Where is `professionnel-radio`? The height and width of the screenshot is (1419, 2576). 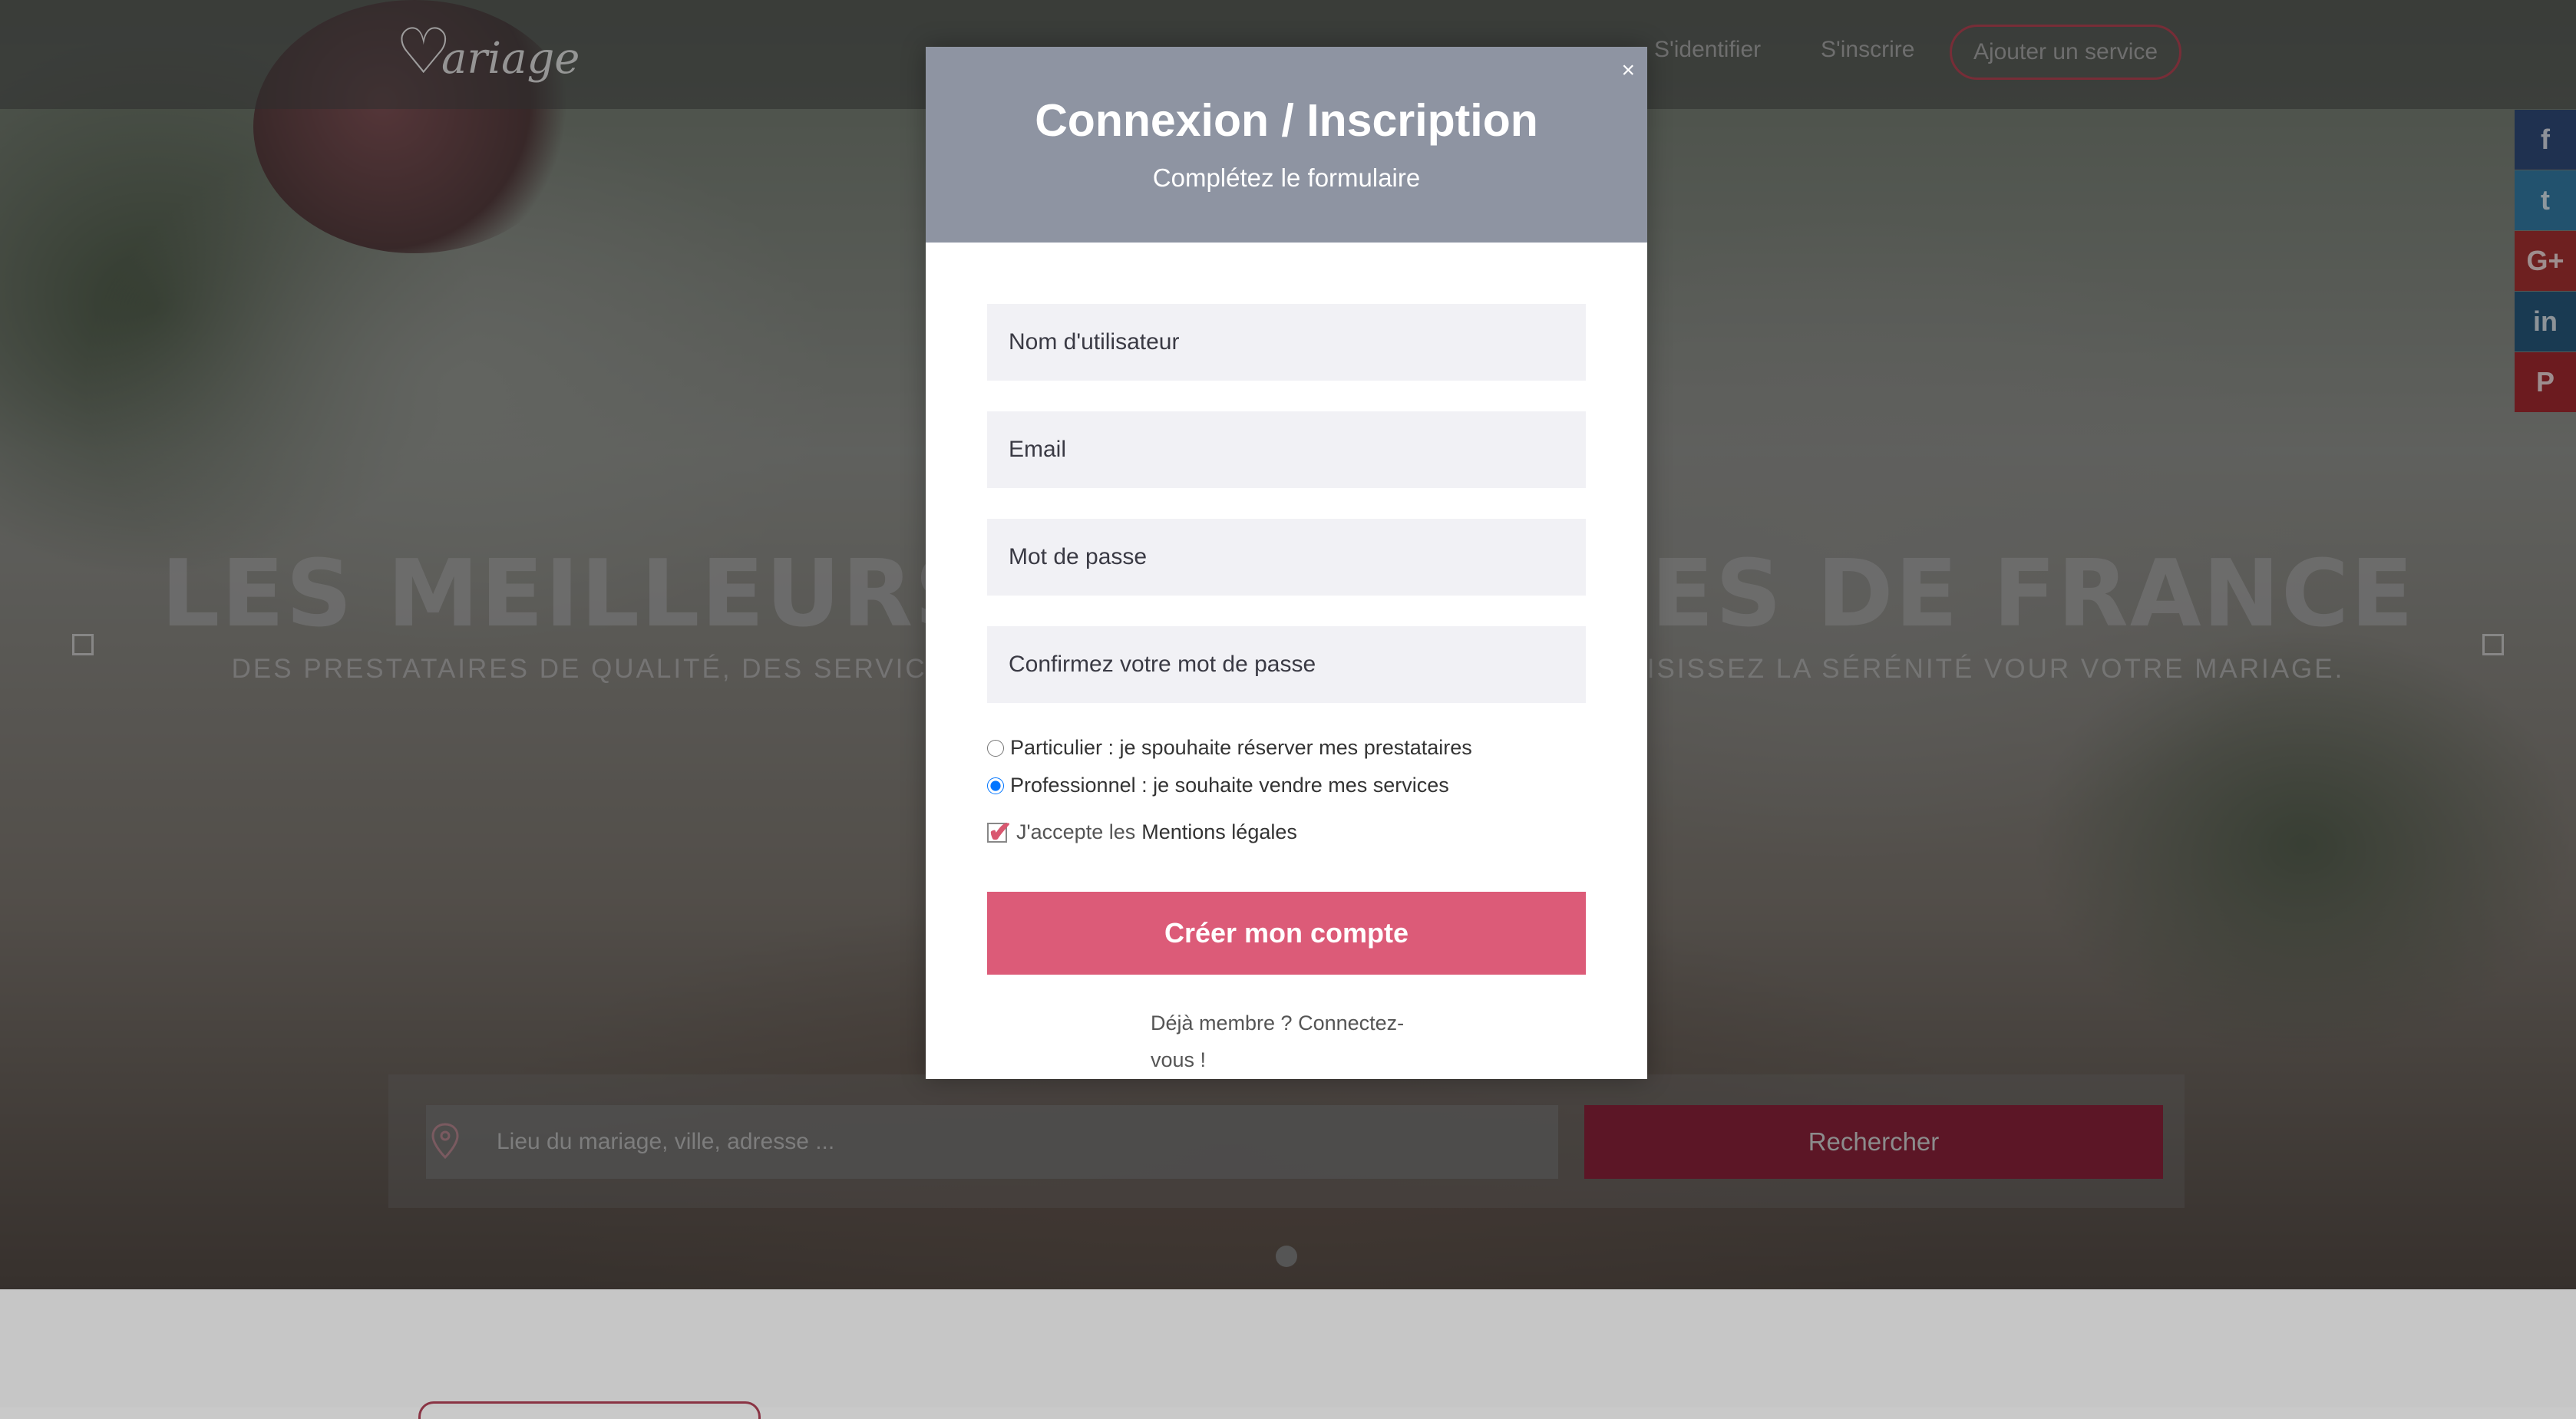
professionnel-radio is located at coordinates (995, 785).